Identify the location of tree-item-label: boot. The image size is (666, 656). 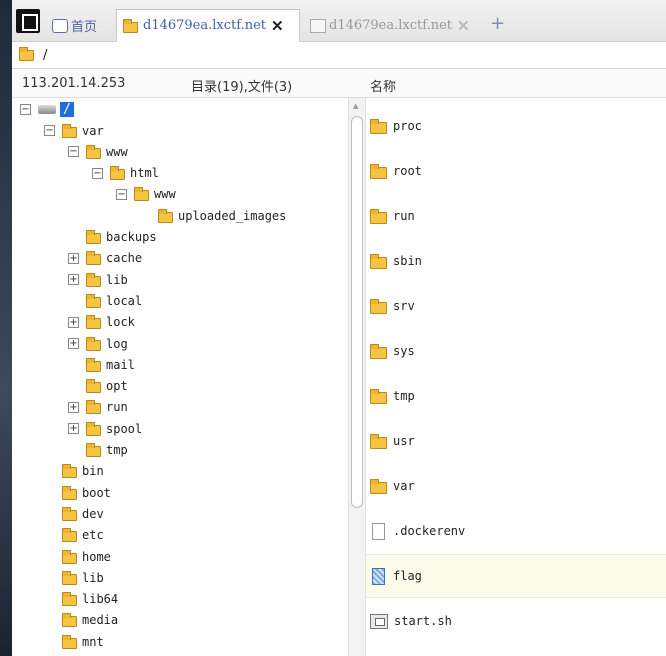
(96, 493).